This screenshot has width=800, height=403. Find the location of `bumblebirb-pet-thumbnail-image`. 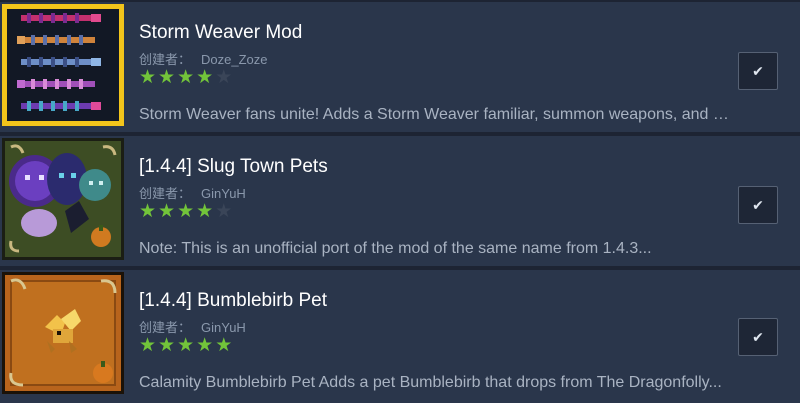

bumblebirb-pet-thumbnail-image is located at coordinates (63, 333).